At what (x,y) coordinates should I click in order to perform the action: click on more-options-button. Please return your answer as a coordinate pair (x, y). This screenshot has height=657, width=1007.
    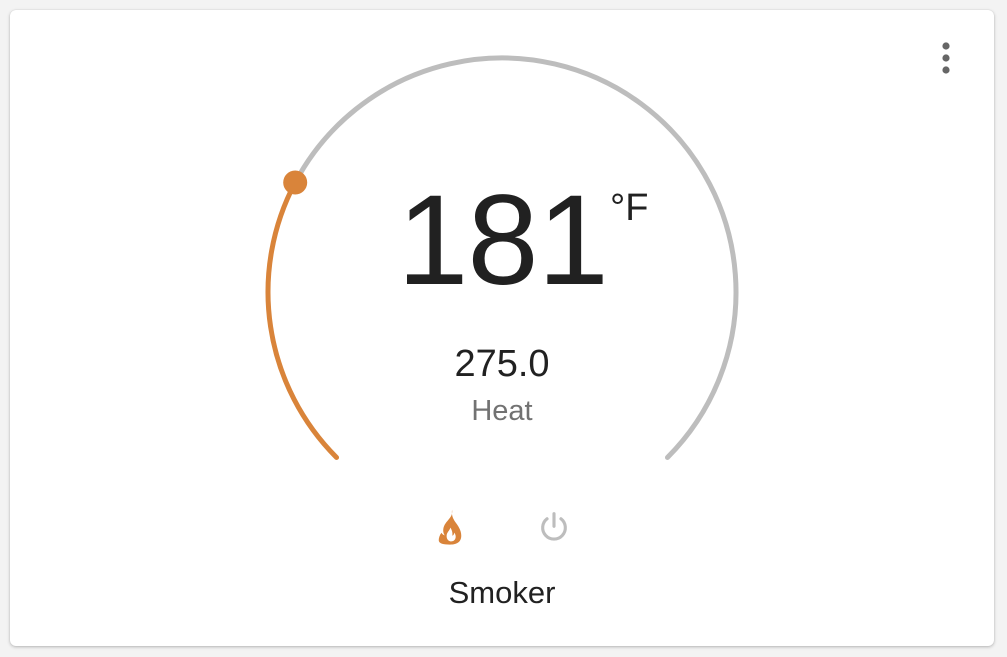
    Looking at the image, I should click on (946, 58).